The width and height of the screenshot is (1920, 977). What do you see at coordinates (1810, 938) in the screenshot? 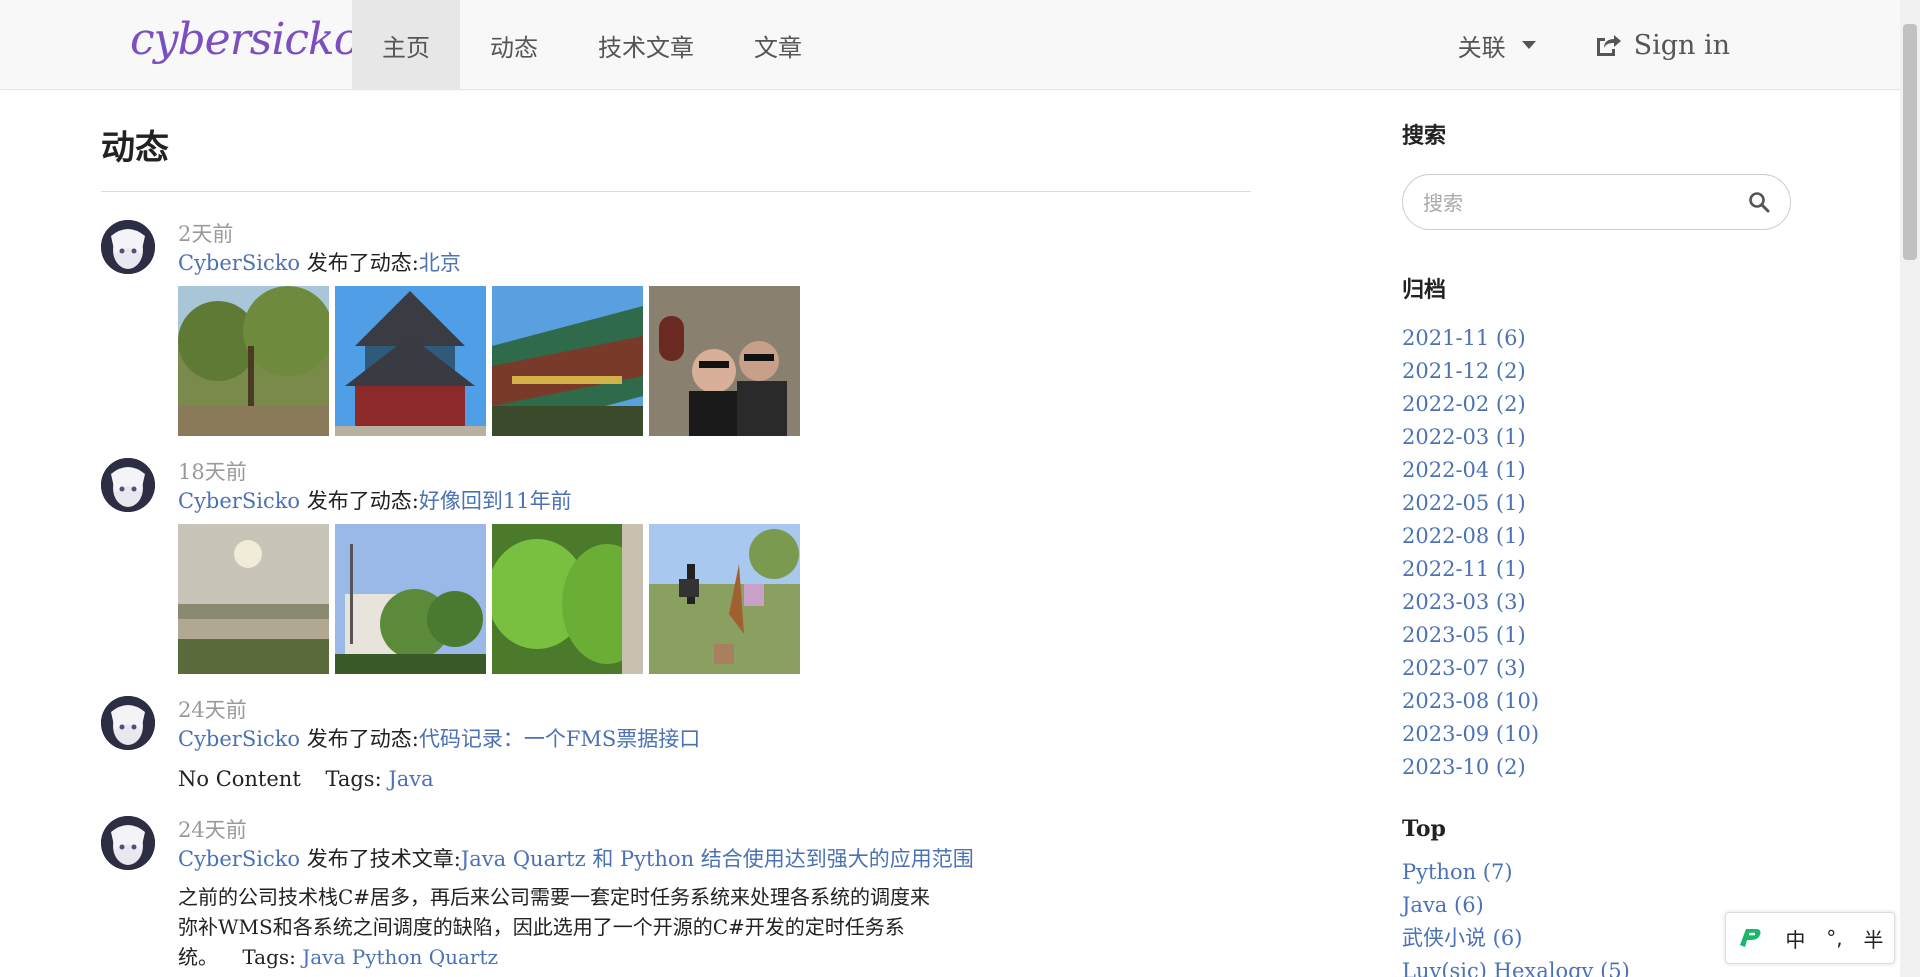
I see `ime-toolbar: 中 °, 半` at bounding box center [1810, 938].